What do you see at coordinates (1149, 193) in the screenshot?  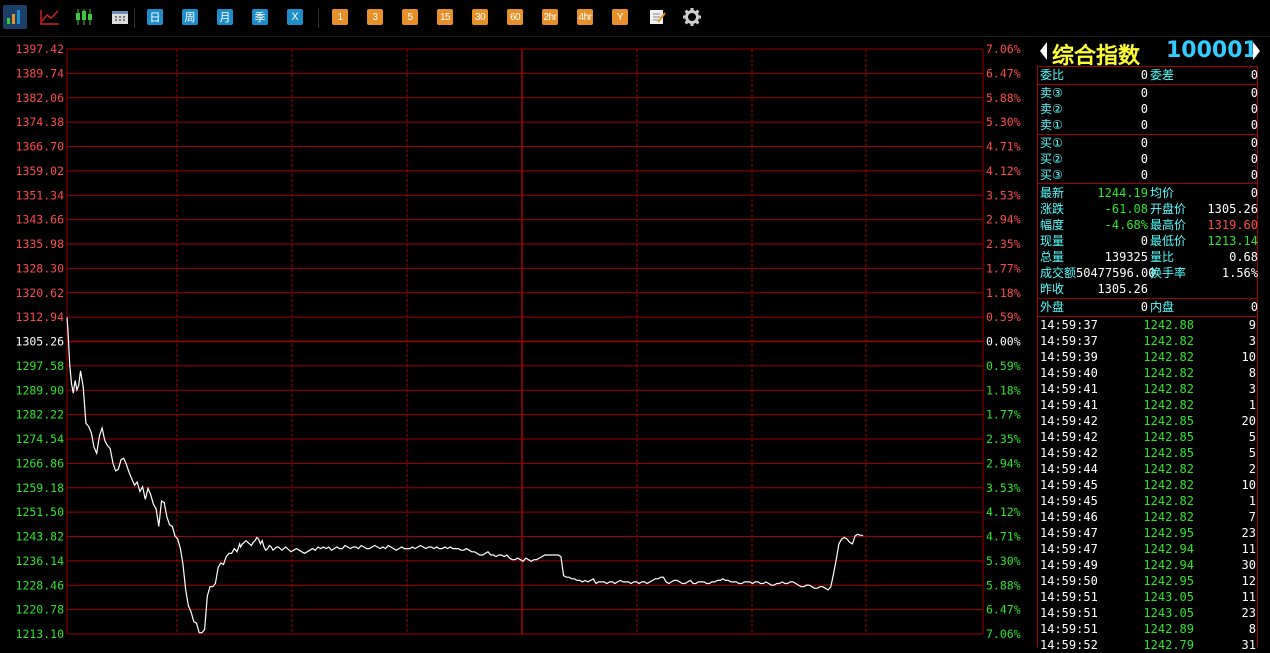 I see `stat-row: 最新 1244.19 均价 0` at bounding box center [1149, 193].